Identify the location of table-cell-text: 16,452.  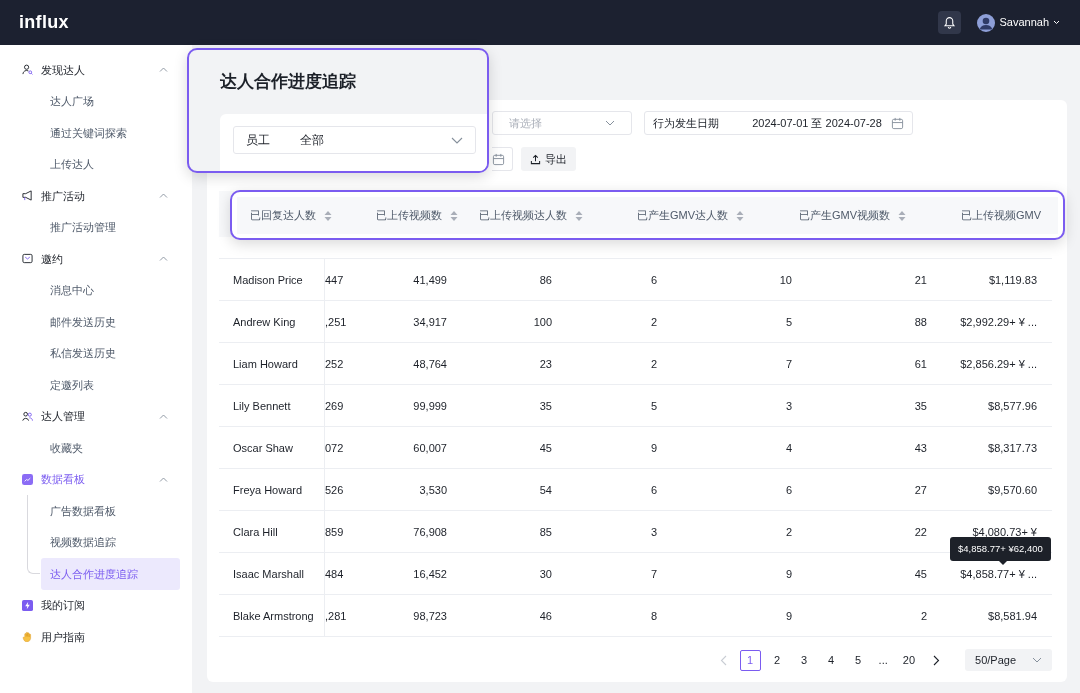
(430, 574).